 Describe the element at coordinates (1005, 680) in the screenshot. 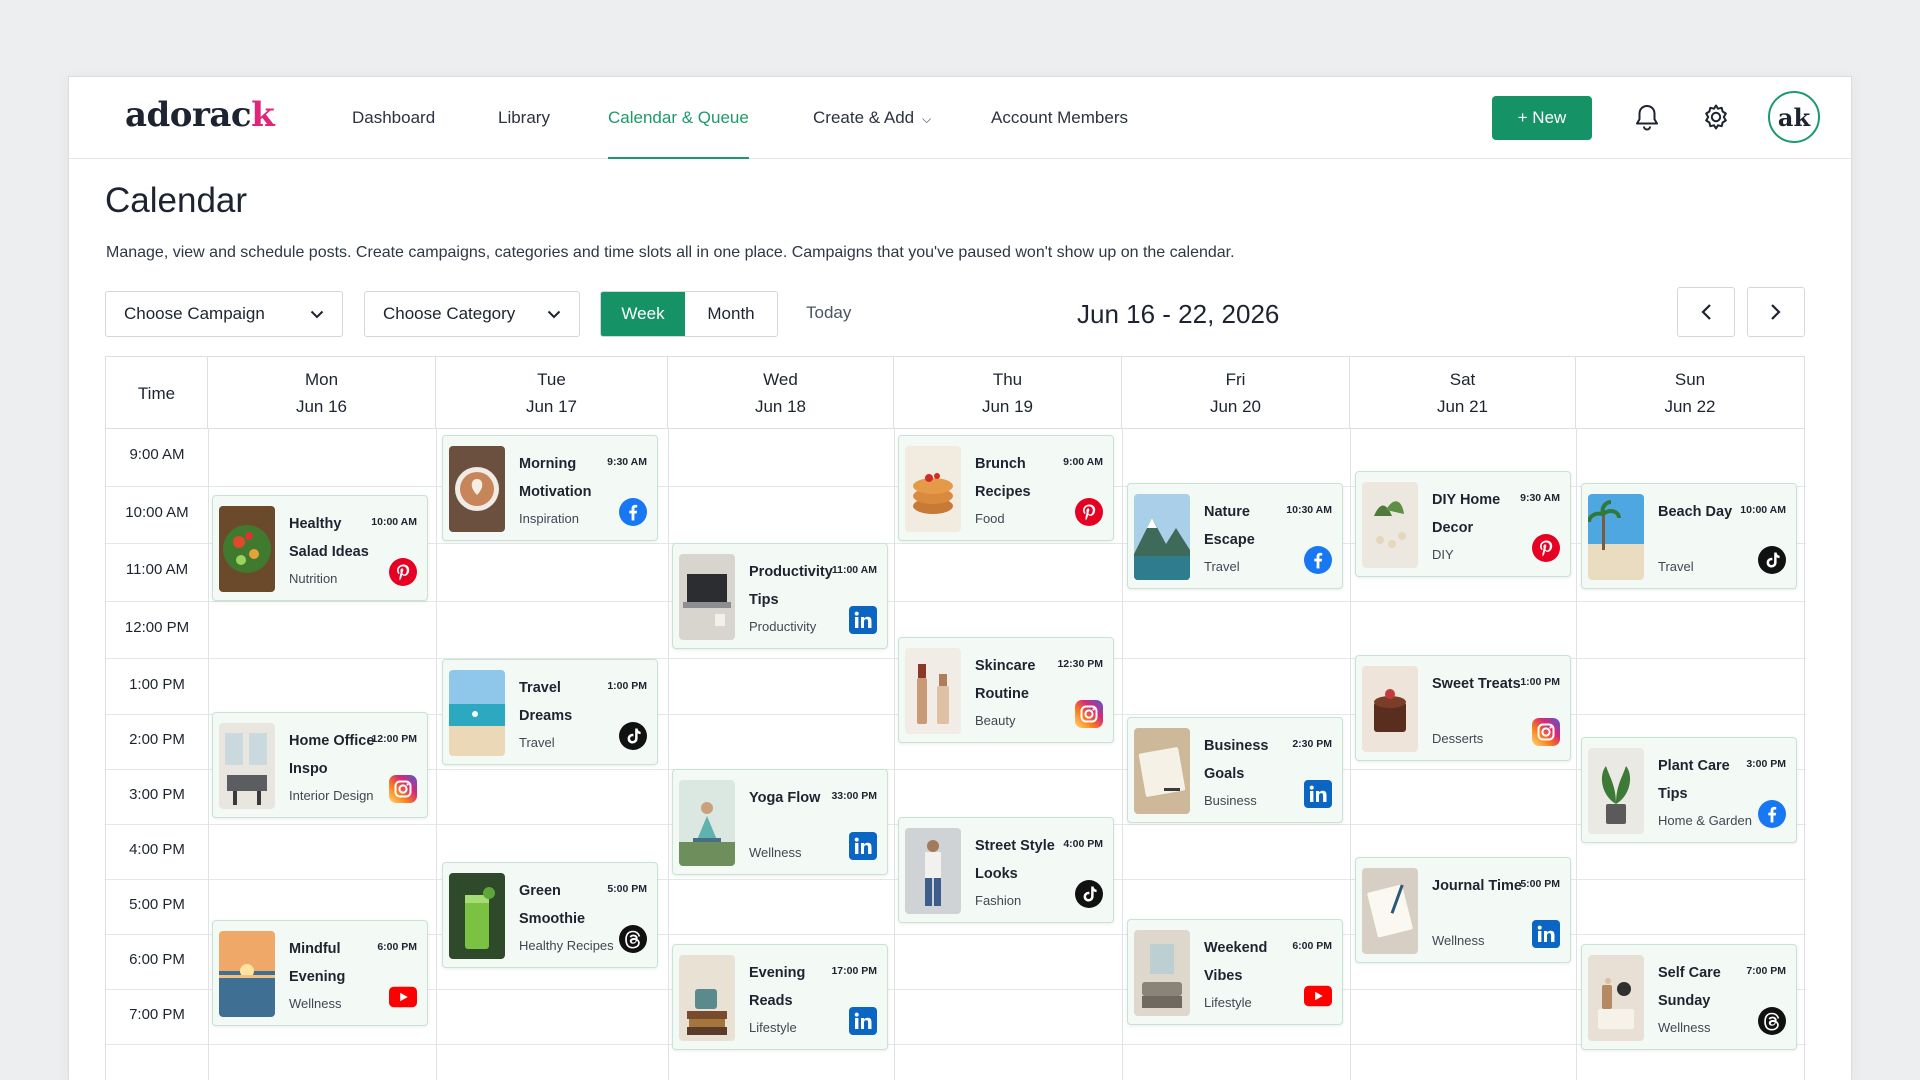

I see `post-title: Skincare Routine` at that location.